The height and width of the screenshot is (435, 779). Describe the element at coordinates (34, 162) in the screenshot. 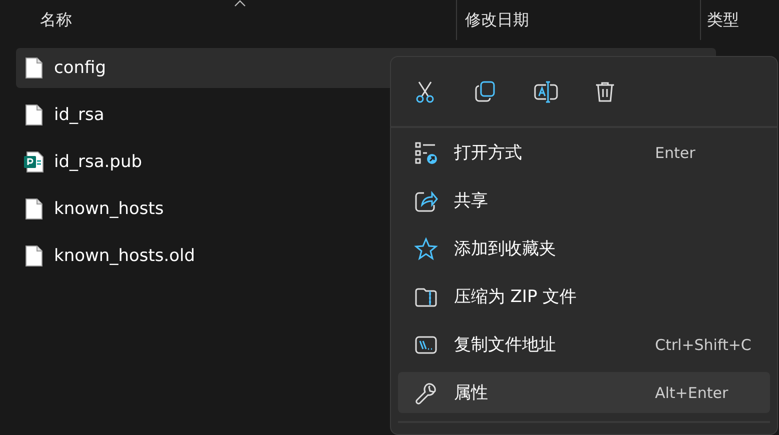

I see `document-badge-icon` at that location.